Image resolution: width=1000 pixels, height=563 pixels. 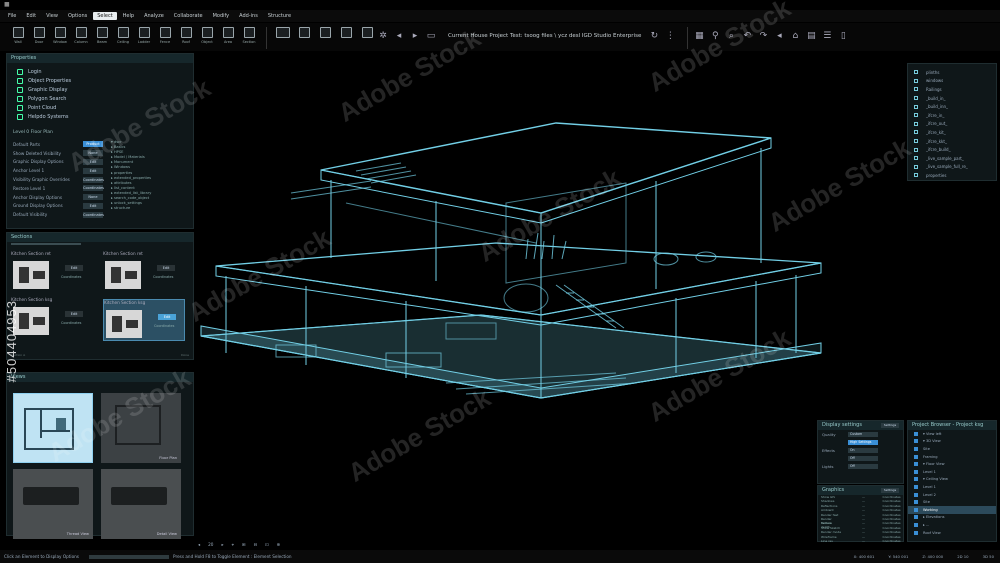 I want to click on arrow-left-icon: ◂, so click(x=779, y=36).